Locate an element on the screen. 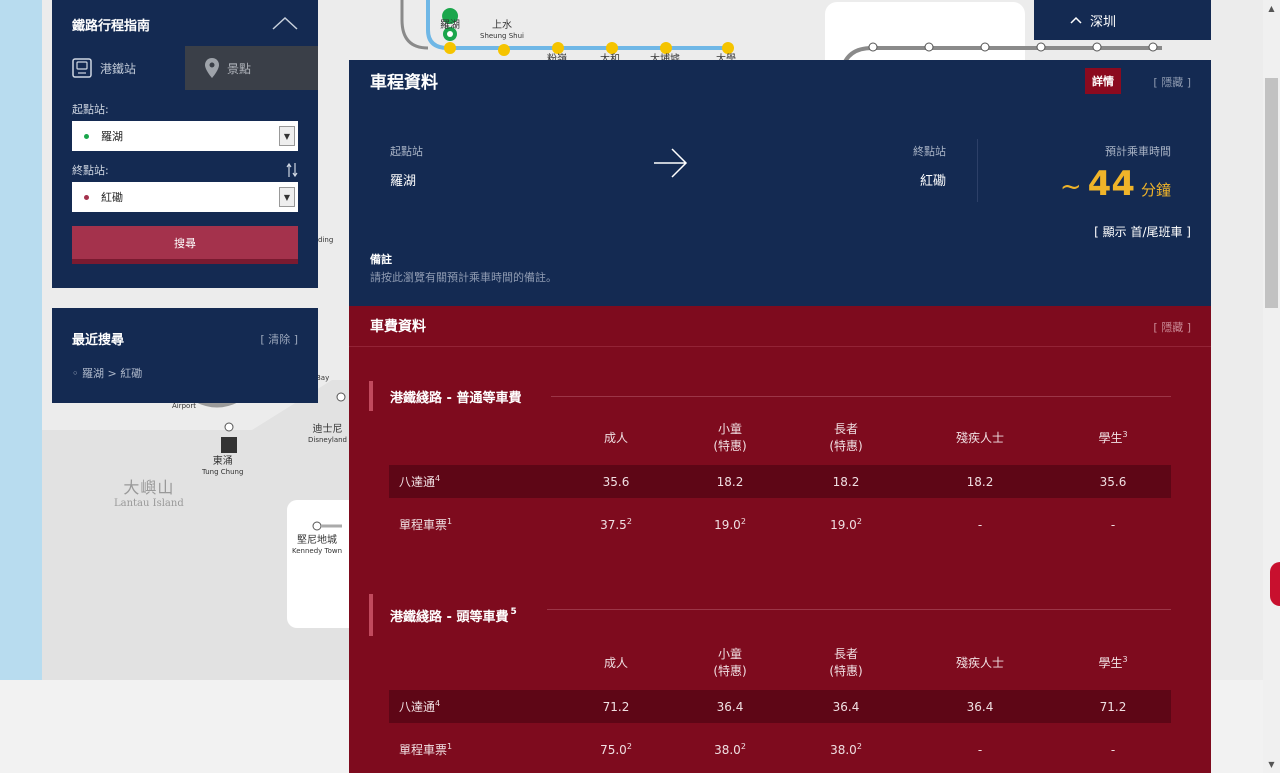 The height and width of the screenshot is (773, 1280). map-label-sheung-shui: 上水 Sheung Shui is located at coordinates (502, 30).